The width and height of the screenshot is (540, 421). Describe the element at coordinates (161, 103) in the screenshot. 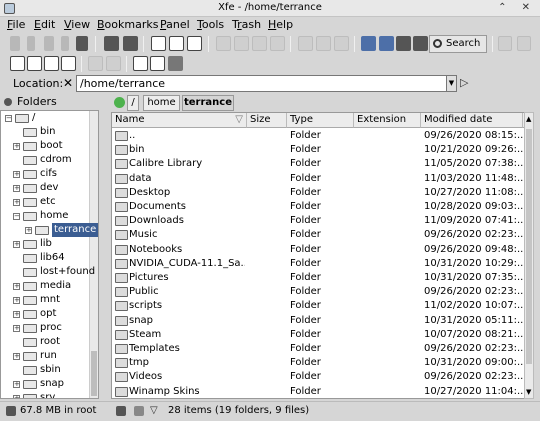

I see `path-button-home: home` at that location.